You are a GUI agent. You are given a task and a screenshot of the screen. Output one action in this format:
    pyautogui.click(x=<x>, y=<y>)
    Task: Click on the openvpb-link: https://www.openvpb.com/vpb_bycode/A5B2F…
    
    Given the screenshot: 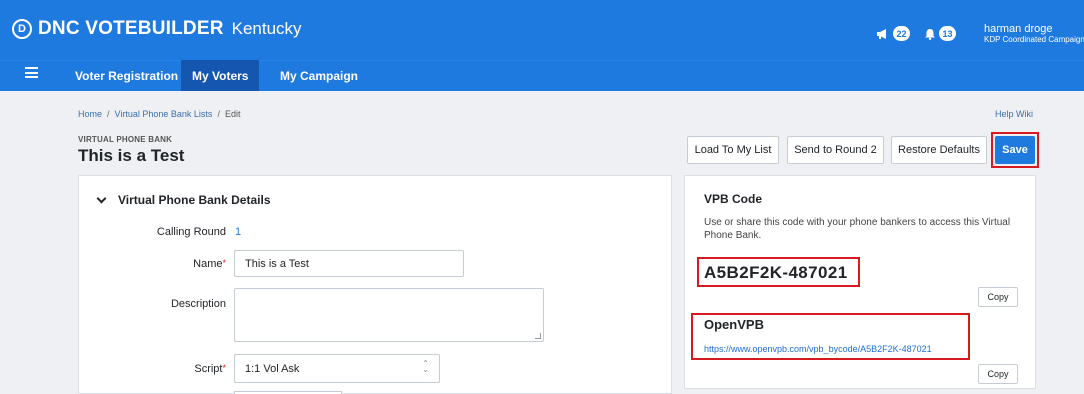 What is the action you would take?
    pyautogui.click(x=818, y=349)
    